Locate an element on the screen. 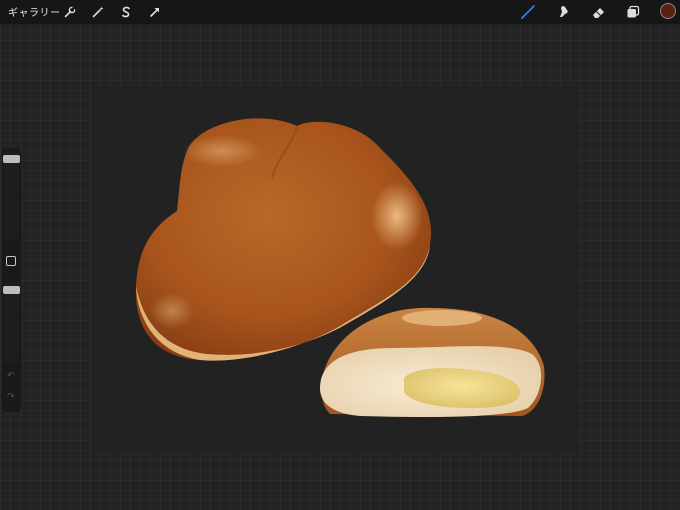 The image size is (680, 510). brush-size-handle is located at coordinates (11, 159).